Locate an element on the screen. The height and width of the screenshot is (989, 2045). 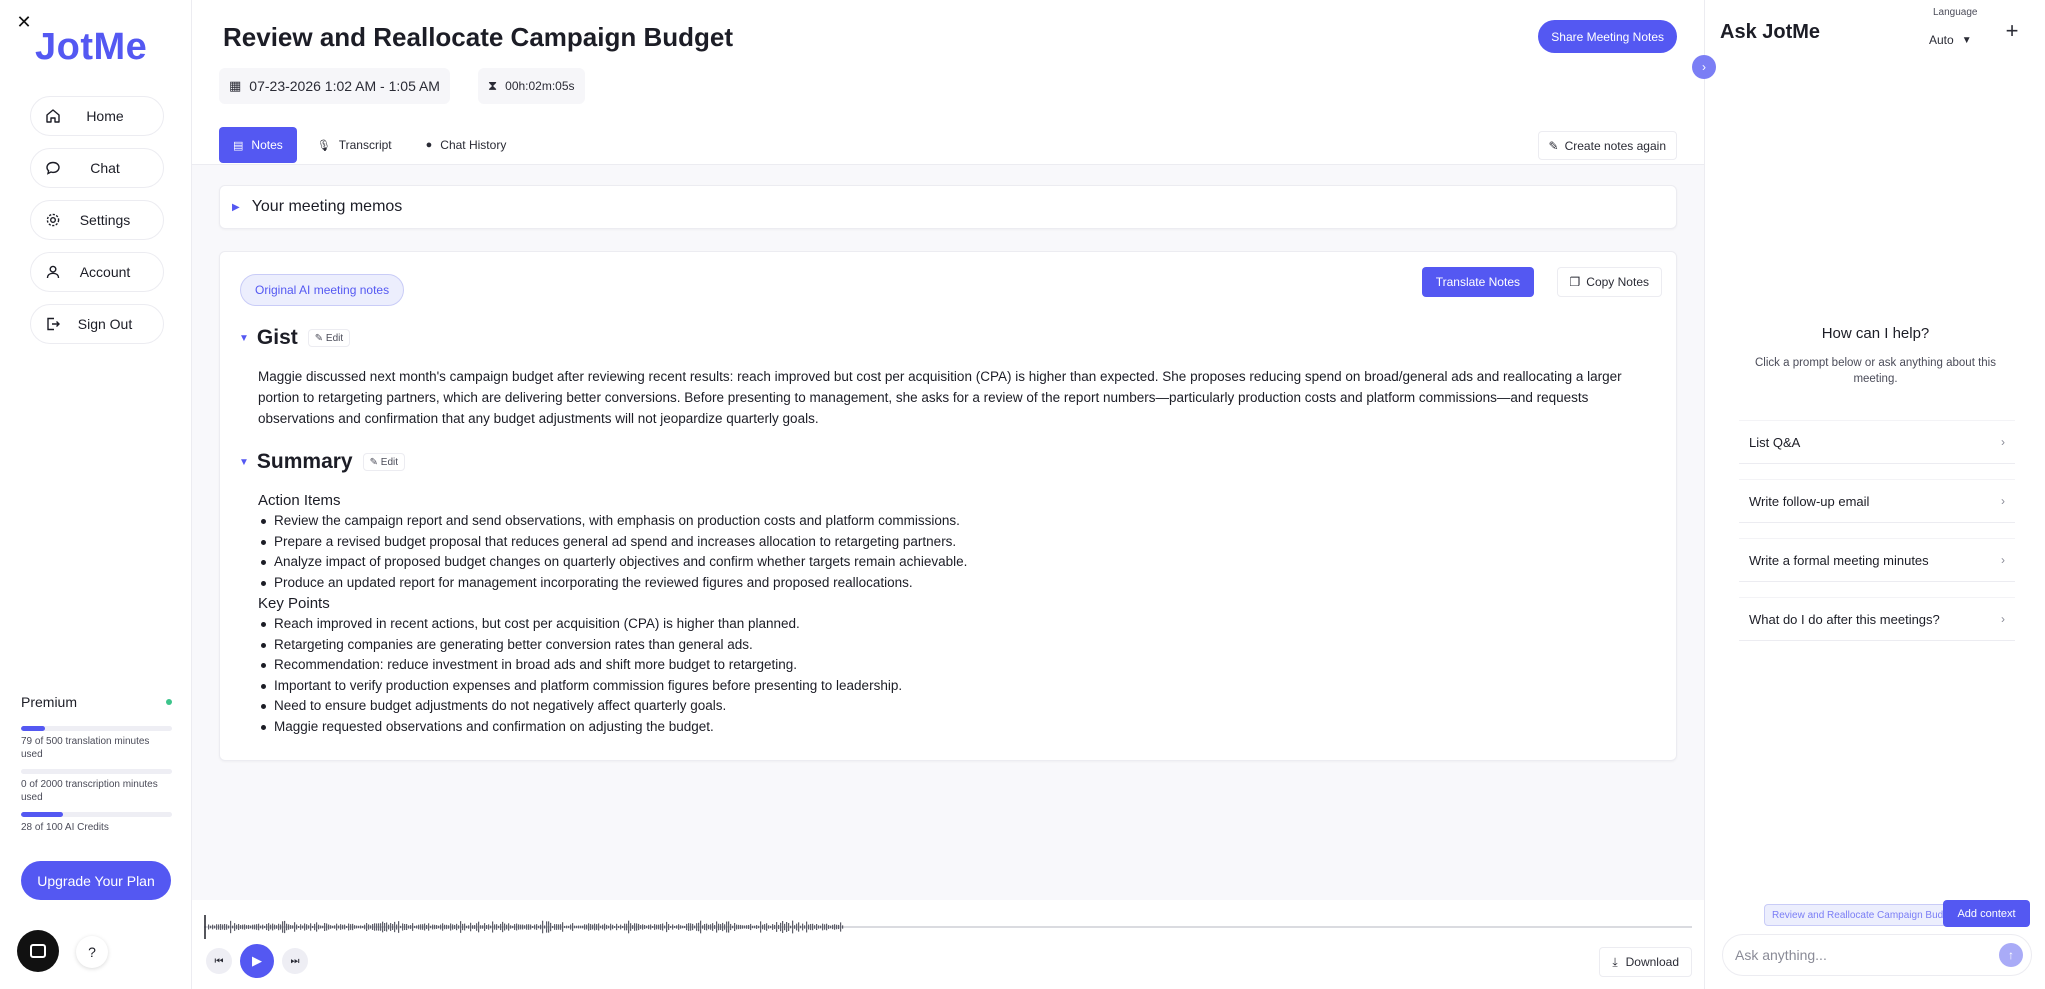
translate-notes-button: Translate Notes is located at coordinates (1477, 282).